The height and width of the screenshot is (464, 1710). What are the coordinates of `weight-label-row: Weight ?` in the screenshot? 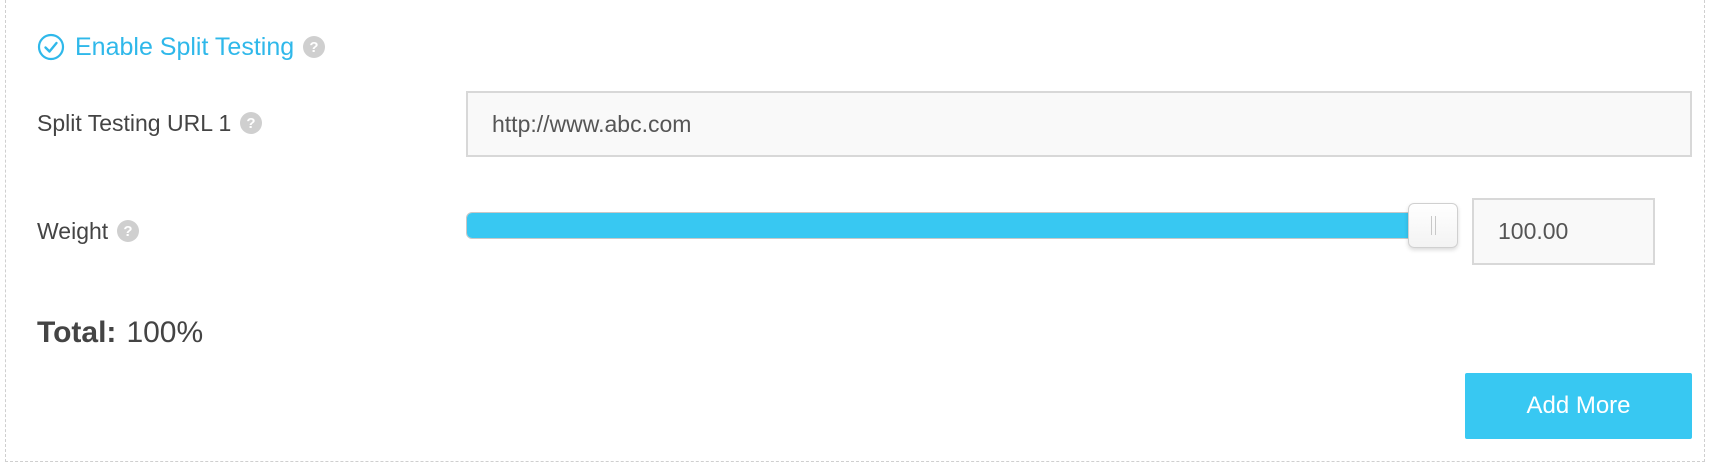 It's located at (88, 231).